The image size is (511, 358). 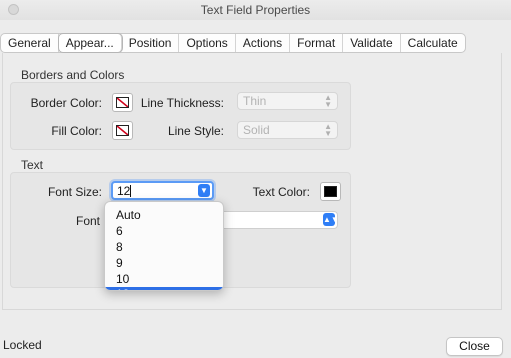 I want to click on tab-validate: Validate, so click(x=372, y=43).